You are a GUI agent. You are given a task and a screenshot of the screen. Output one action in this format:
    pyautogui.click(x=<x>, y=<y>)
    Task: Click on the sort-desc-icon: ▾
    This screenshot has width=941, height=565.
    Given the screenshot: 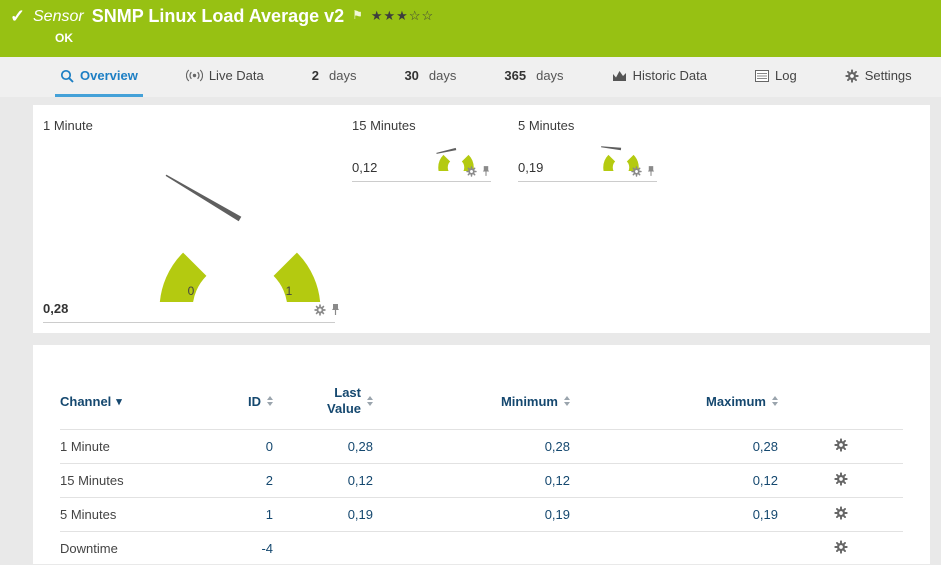 What is the action you would take?
    pyautogui.click(x=119, y=401)
    